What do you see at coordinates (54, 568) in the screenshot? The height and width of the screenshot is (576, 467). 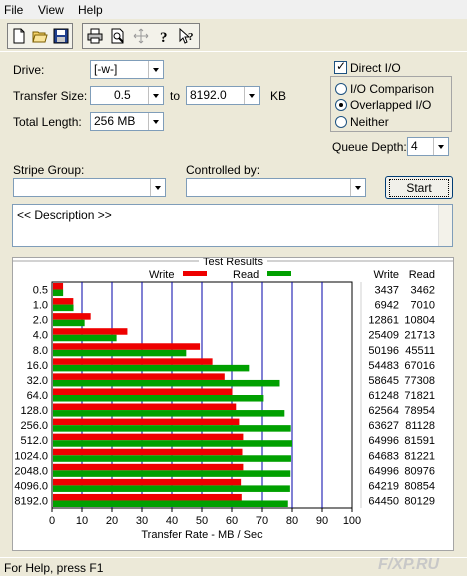 I see `status-text: For Help, press F1` at bounding box center [54, 568].